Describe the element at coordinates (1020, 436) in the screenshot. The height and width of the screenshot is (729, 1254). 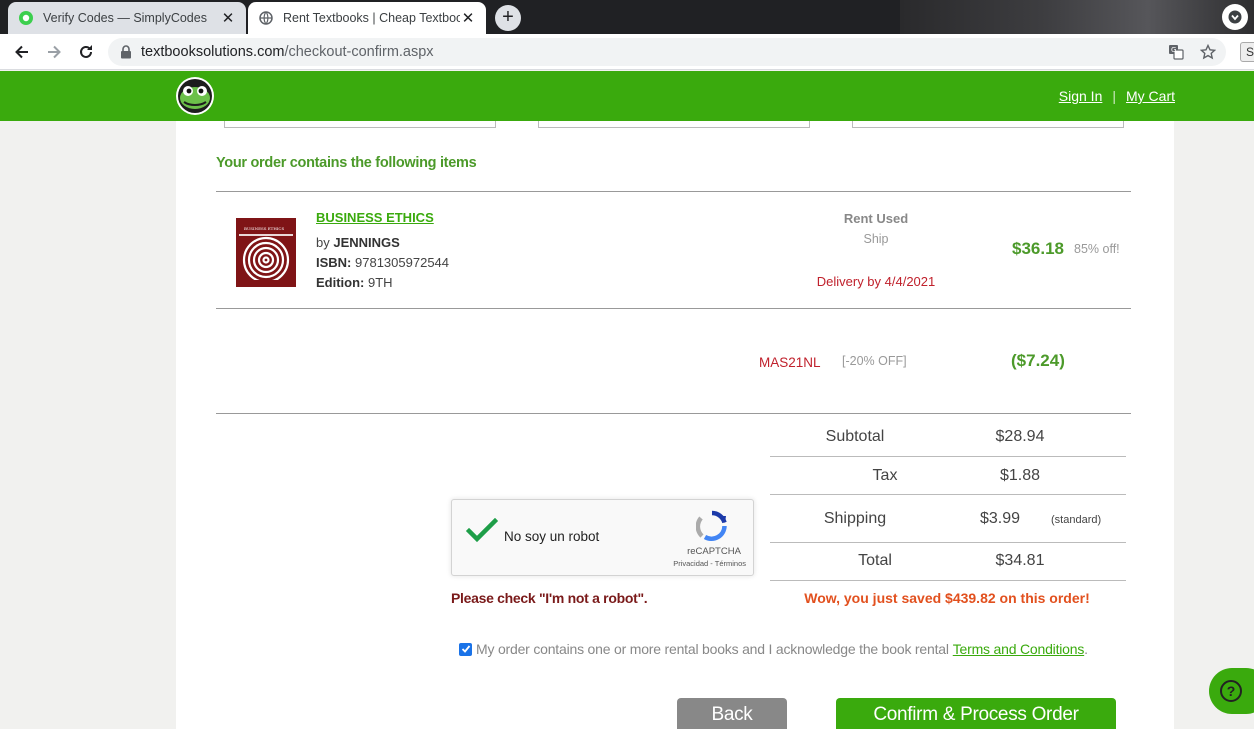
I see `subtotal-value: $28.94` at that location.